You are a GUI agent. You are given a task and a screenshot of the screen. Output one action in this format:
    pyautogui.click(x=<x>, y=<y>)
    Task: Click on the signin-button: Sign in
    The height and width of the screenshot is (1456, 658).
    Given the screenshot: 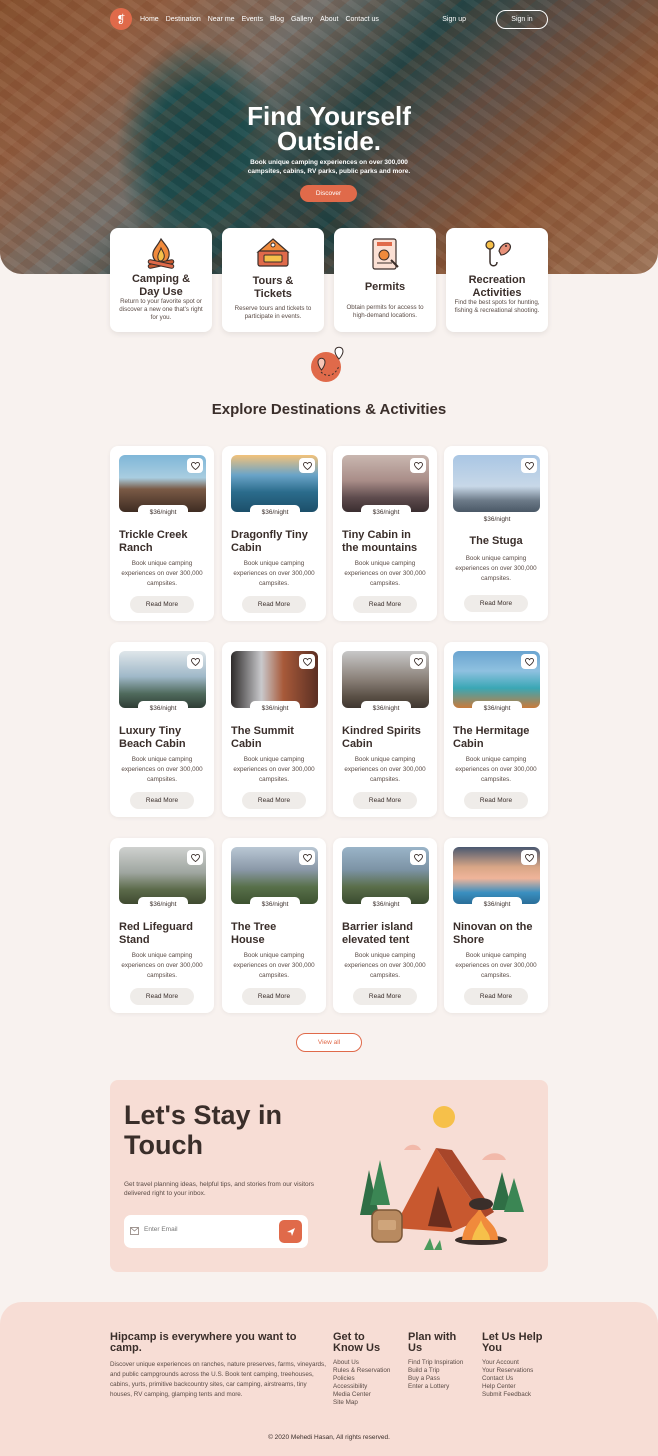 What is the action you would take?
    pyautogui.click(x=522, y=19)
    